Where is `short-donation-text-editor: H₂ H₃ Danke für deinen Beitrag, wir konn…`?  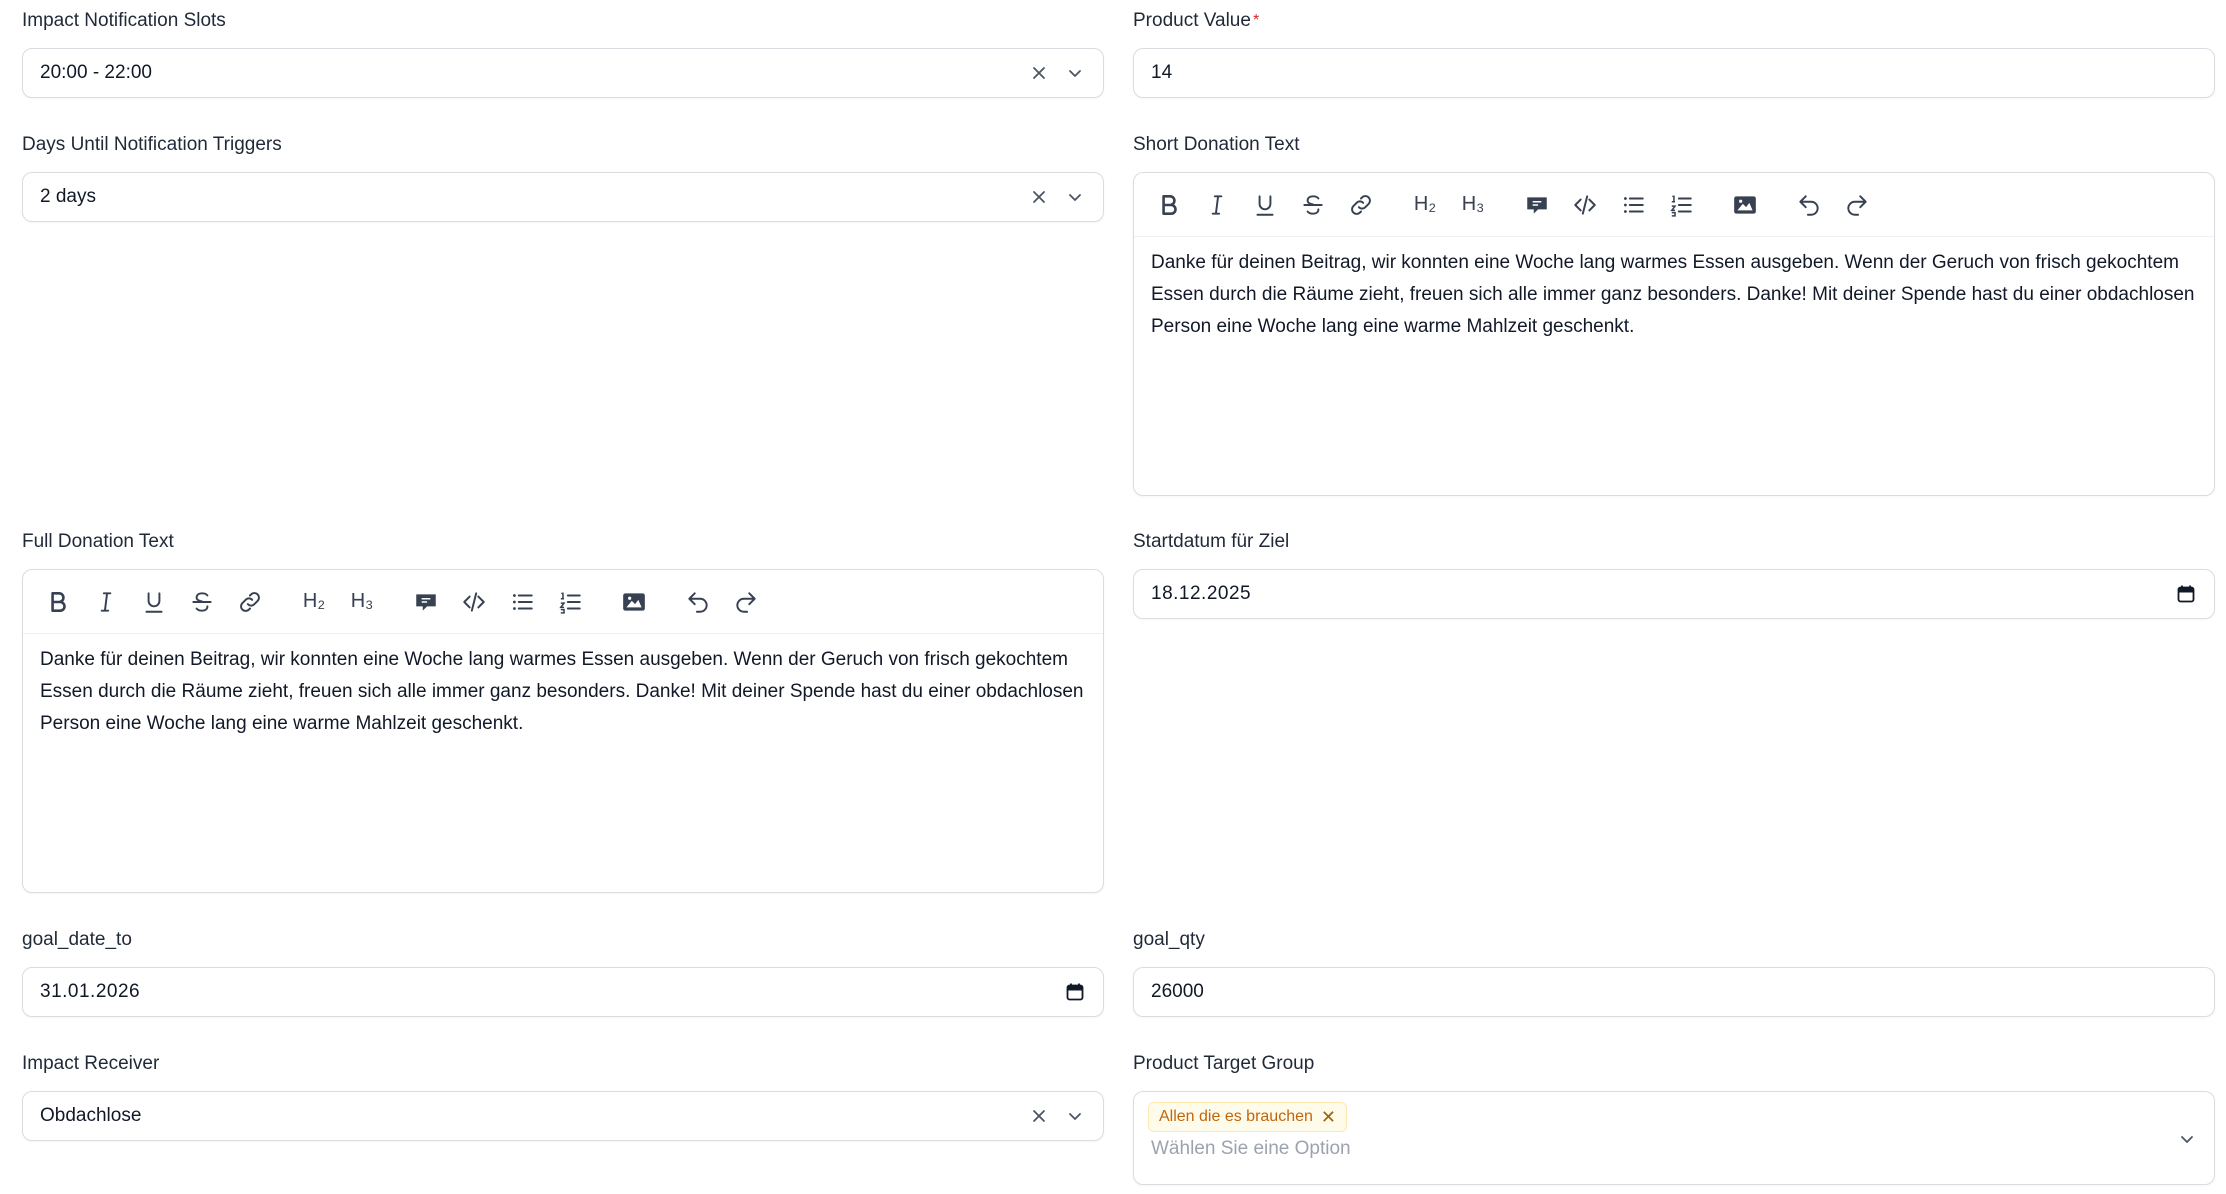
short-donation-text-editor: H₂ H₃ Danke für deinen Beitrag, wir konn… is located at coordinates (1674, 334).